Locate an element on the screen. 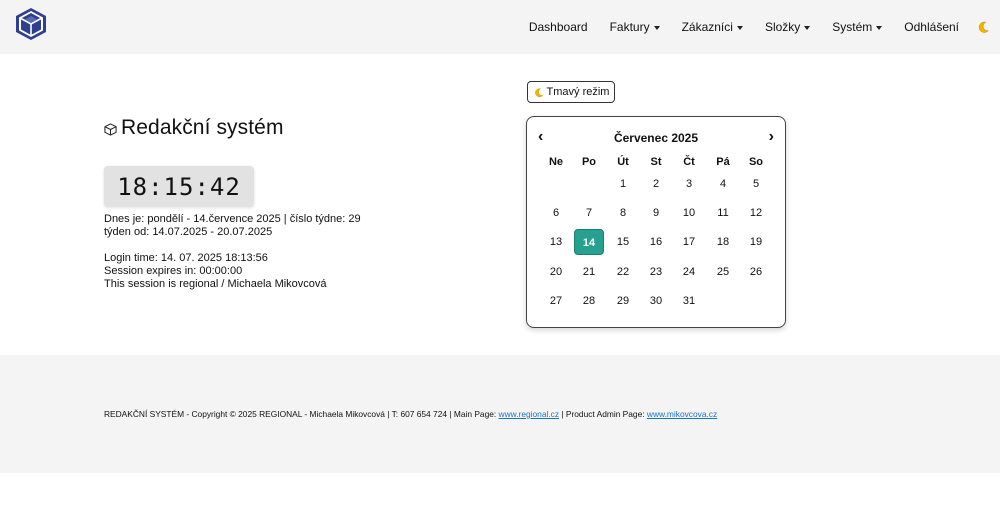 This screenshot has height=509, width=1000. calendar-day: 4 is located at coordinates (723, 184).